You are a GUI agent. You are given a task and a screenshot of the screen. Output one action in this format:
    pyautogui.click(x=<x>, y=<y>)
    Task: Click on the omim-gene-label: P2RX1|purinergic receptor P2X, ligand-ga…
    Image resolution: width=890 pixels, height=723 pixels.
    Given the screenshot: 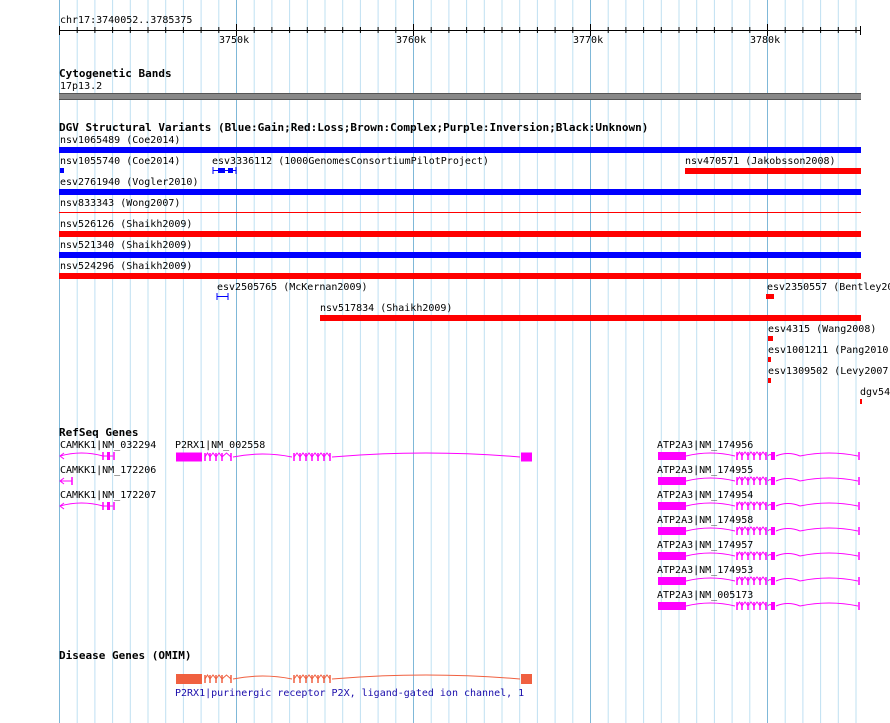 What is the action you would take?
    pyautogui.click(x=349, y=693)
    